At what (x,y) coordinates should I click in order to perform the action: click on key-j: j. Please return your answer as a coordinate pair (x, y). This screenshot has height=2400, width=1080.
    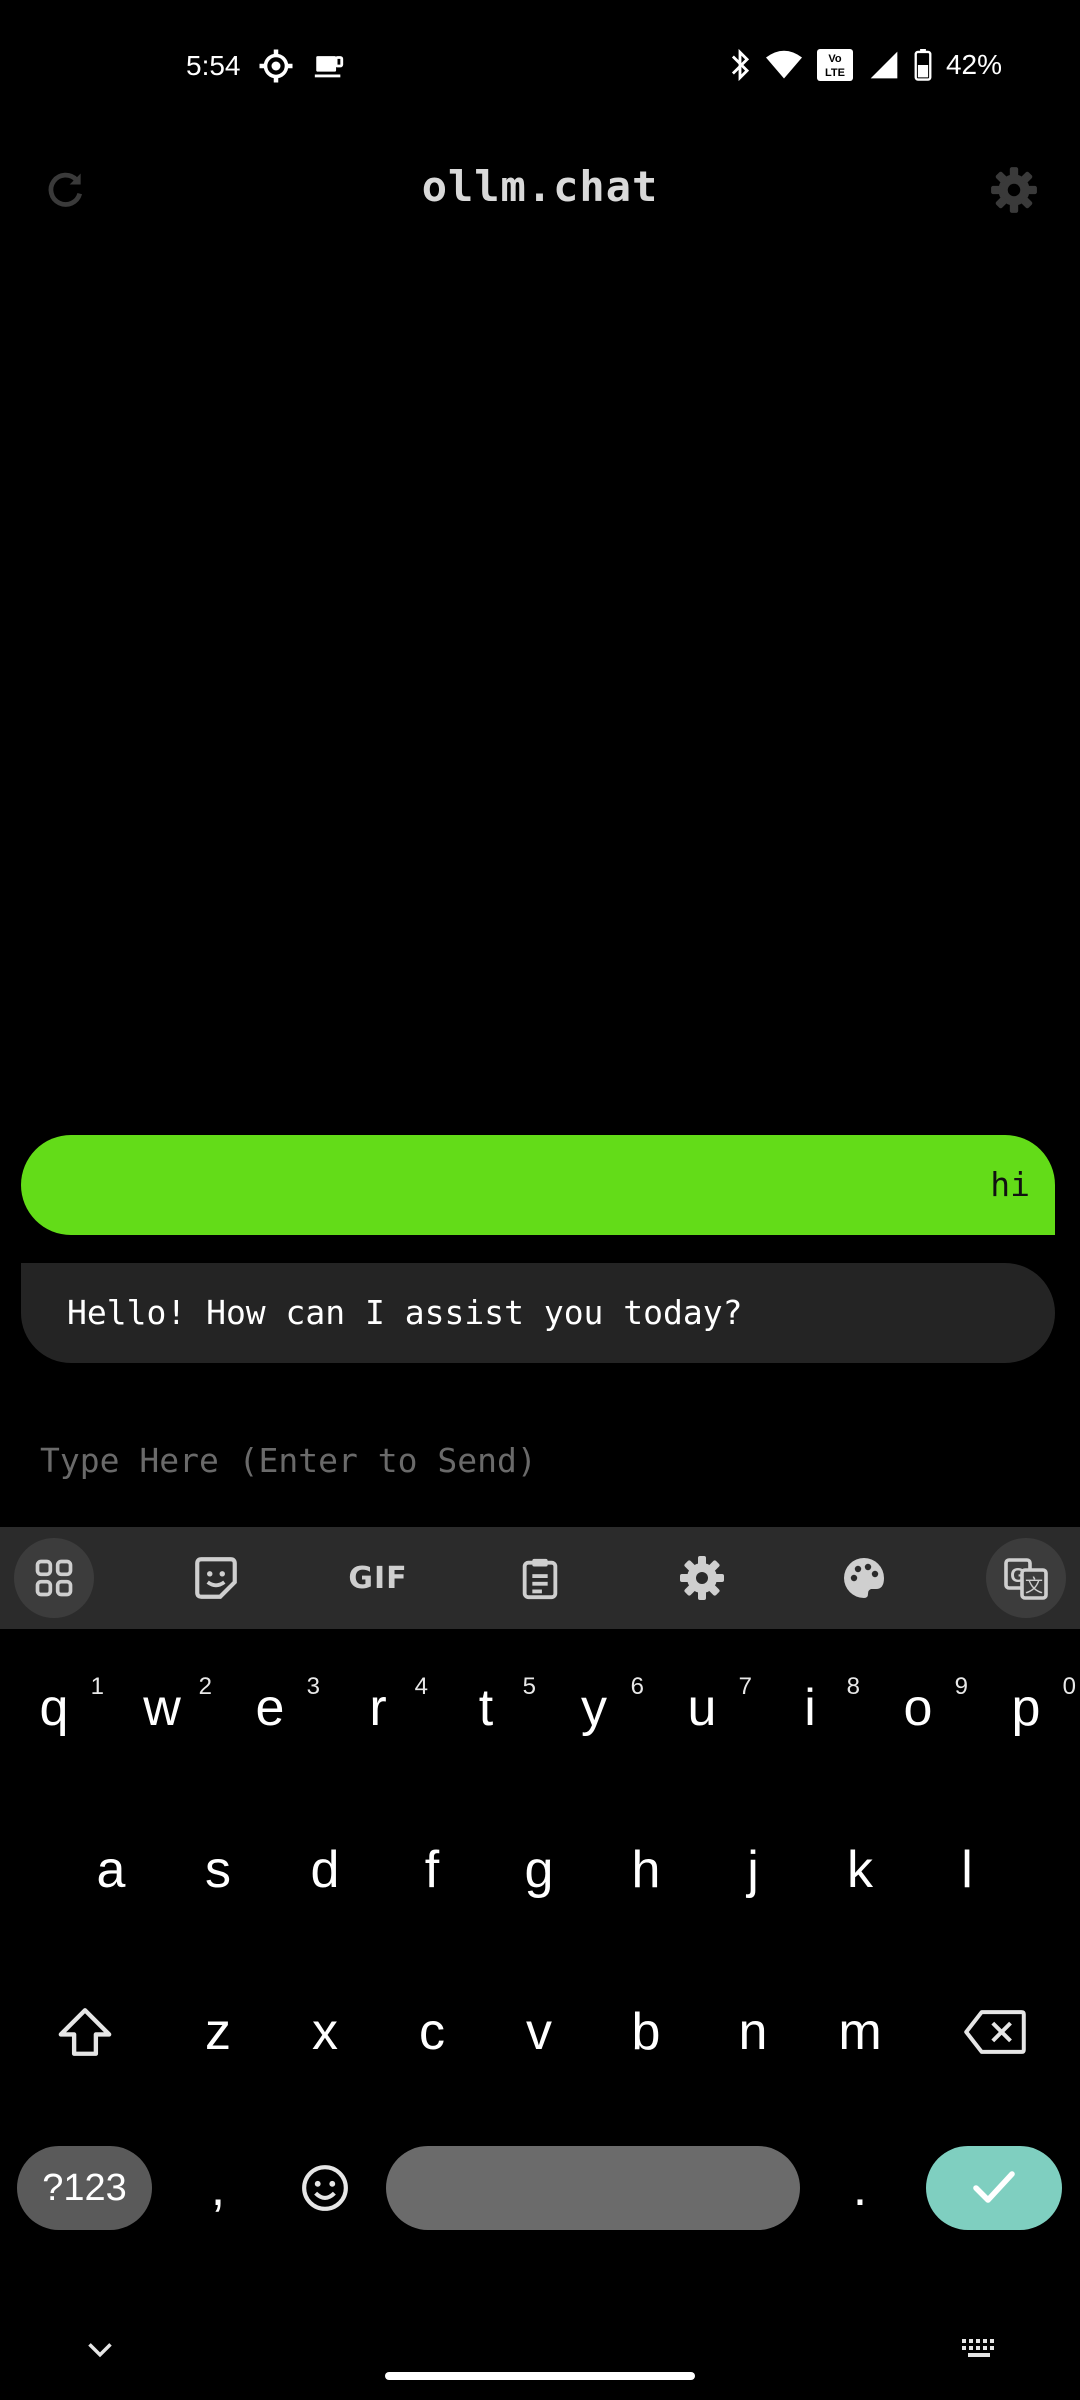
    Looking at the image, I should click on (753, 1870).